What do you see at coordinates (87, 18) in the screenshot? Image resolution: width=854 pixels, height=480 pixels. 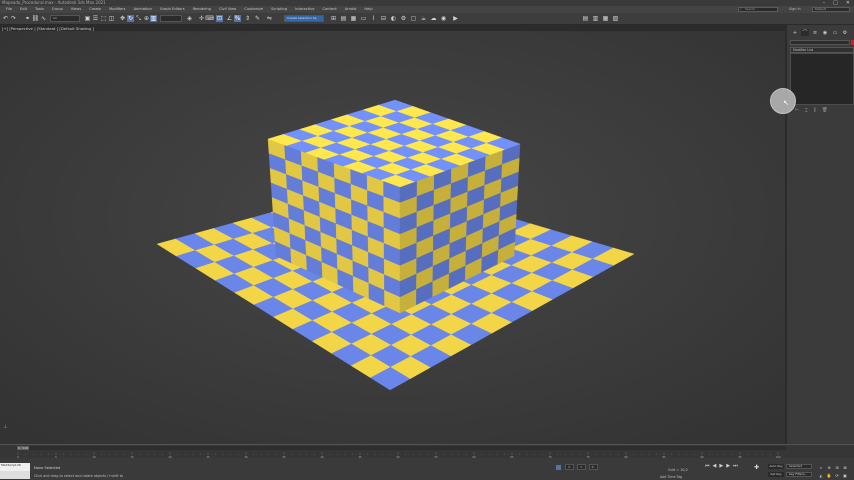 I see `select-object-icon: ▣` at bounding box center [87, 18].